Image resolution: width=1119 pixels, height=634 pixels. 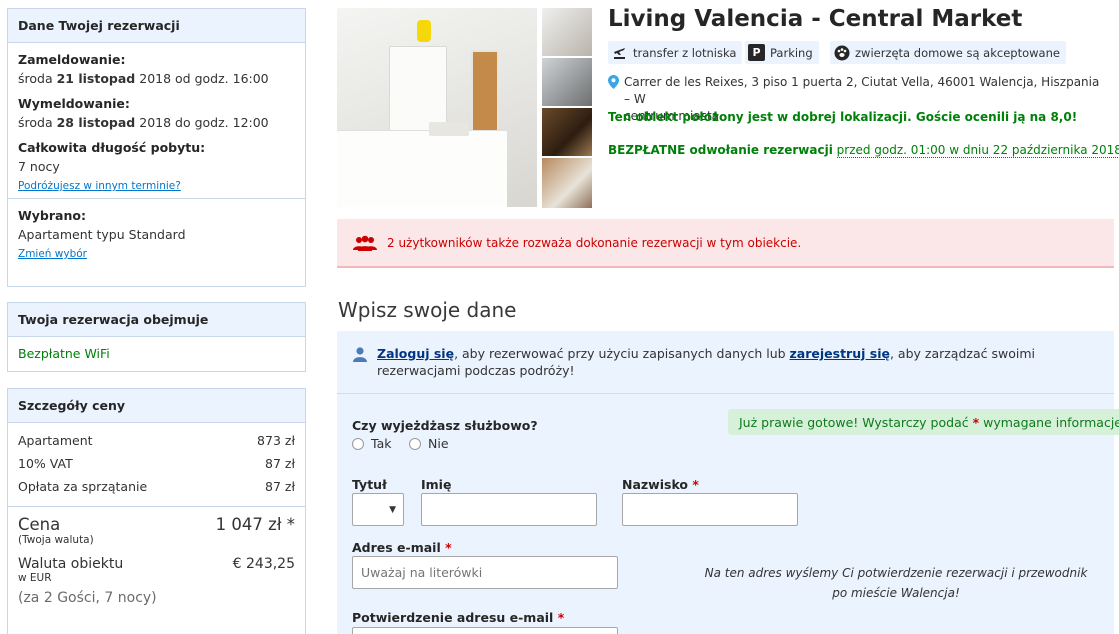 What do you see at coordinates (360, 354) in the screenshot?
I see `user-icon` at bounding box center [360, 354].